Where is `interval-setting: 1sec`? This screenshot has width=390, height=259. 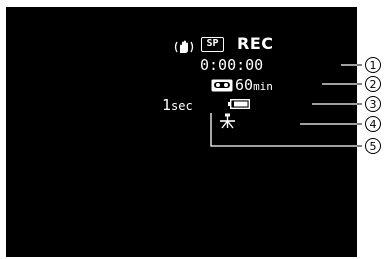
interval-setting: 1sec is located at coordinates (177, 105).